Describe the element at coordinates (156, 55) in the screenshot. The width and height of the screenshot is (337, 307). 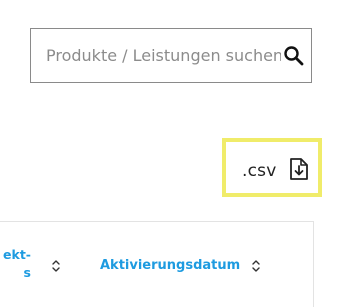
I see `search-input` at that location.